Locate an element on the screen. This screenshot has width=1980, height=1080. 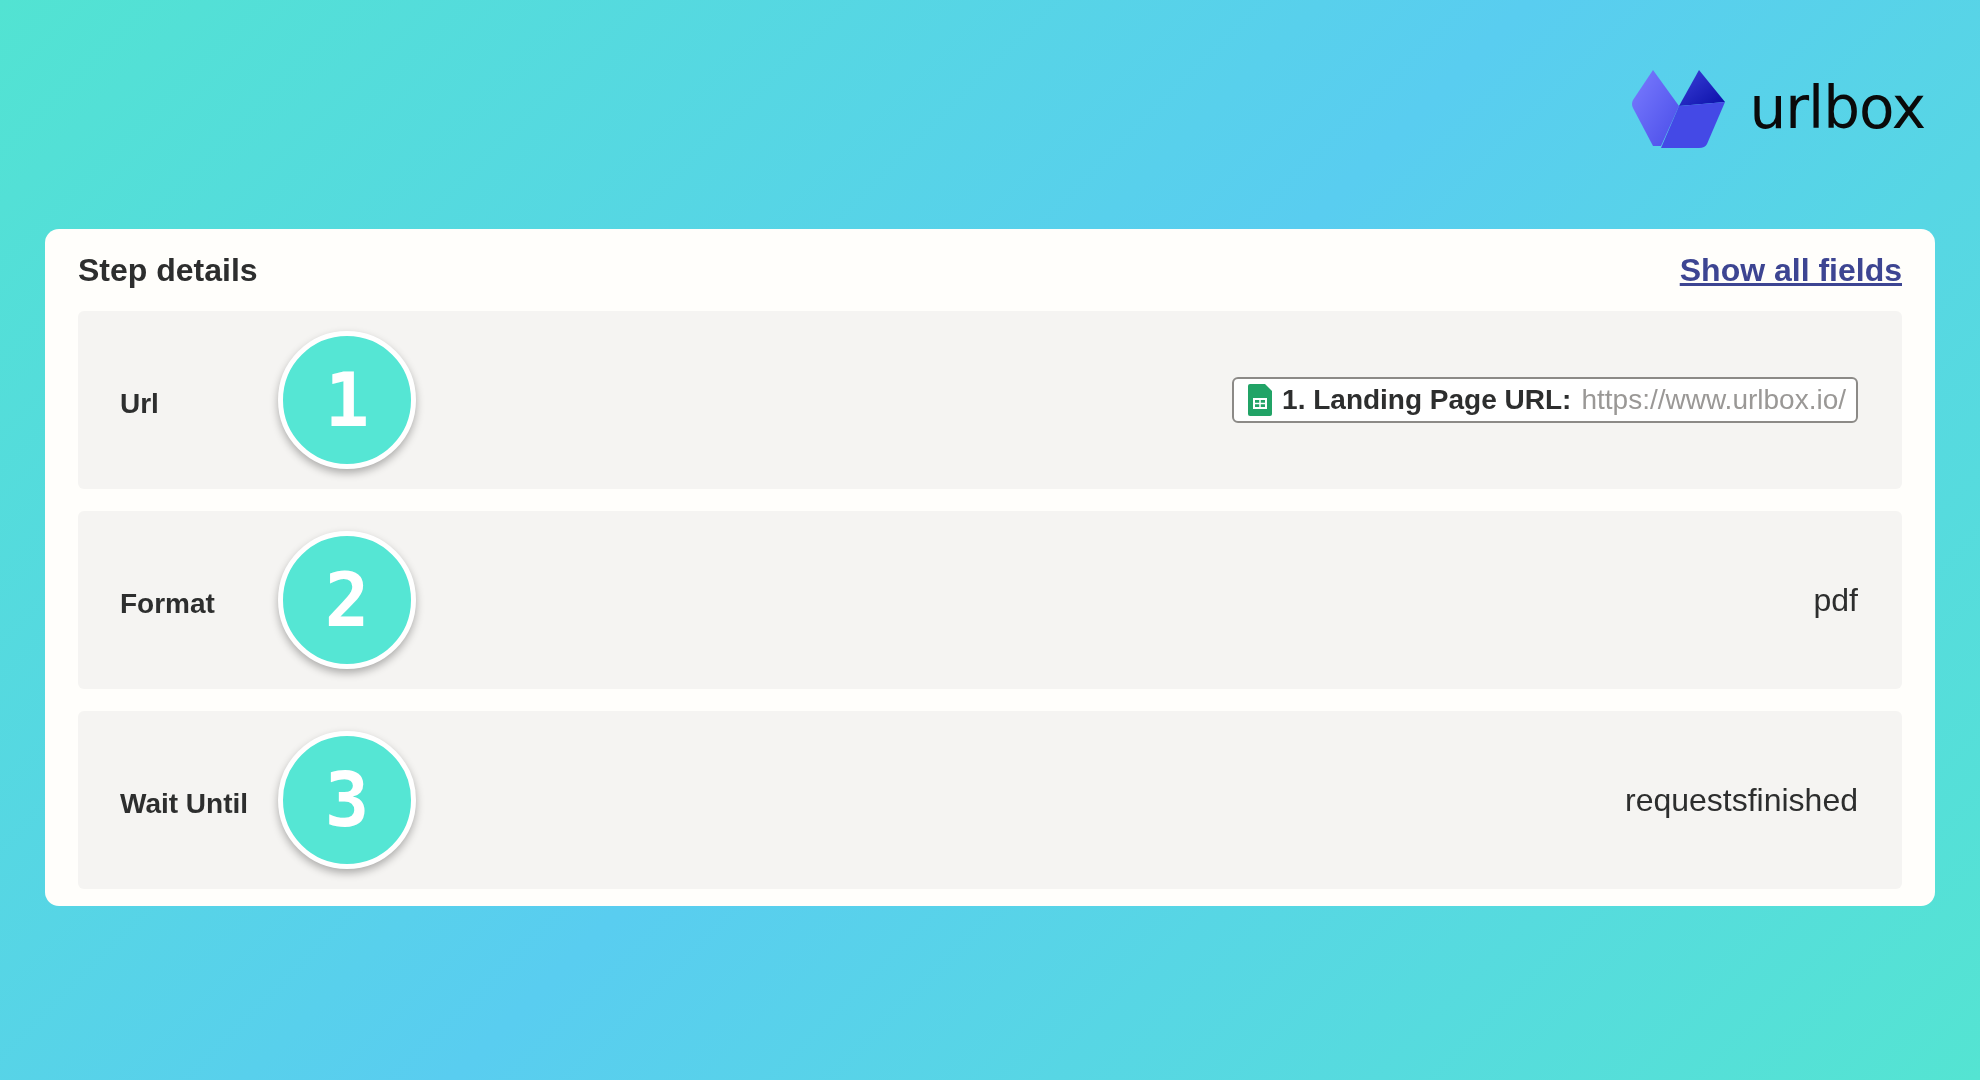
step-number-badge: 2 is located at coordinates (347, 600).